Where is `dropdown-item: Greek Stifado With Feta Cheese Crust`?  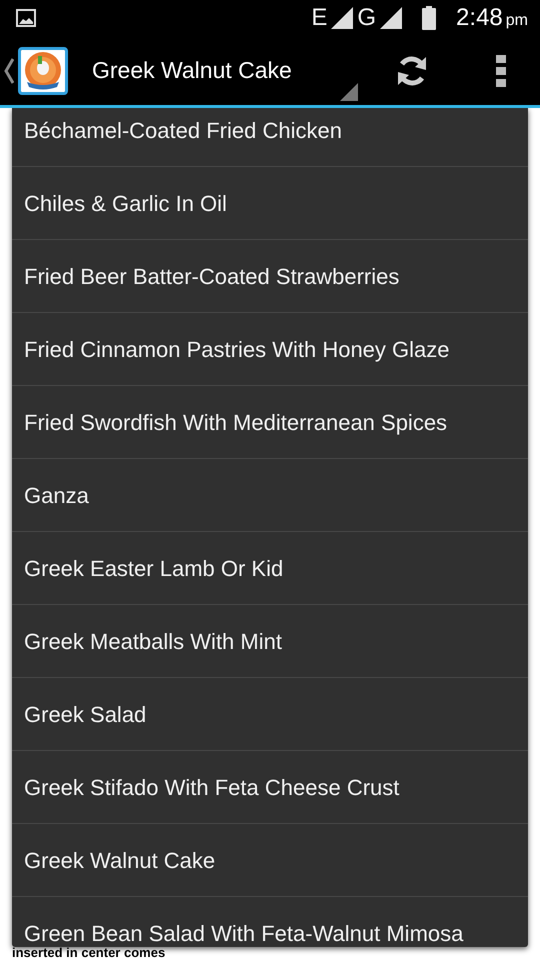
dropdown-item: Greek Stifado With Feta Cheese Crust is located at coordinates (270, 787).